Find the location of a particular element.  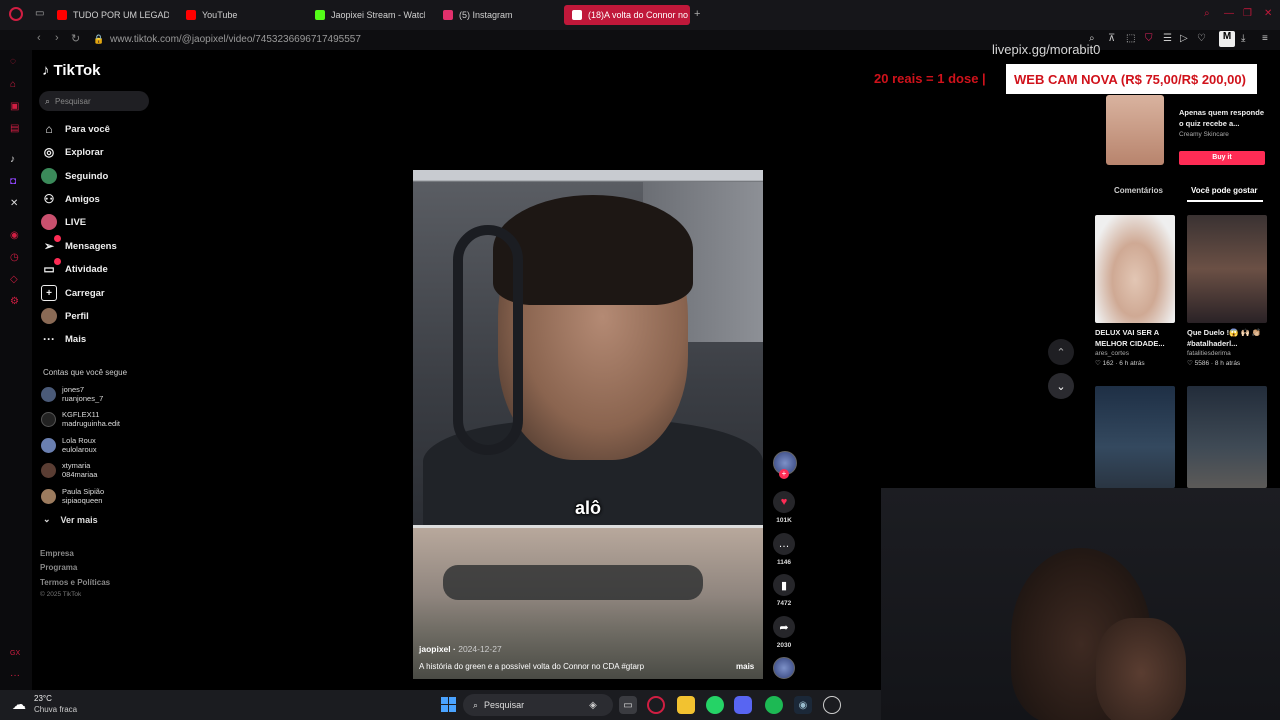

nav-mensagens: ➢ Mensagens is located at coordinates (79, 245).